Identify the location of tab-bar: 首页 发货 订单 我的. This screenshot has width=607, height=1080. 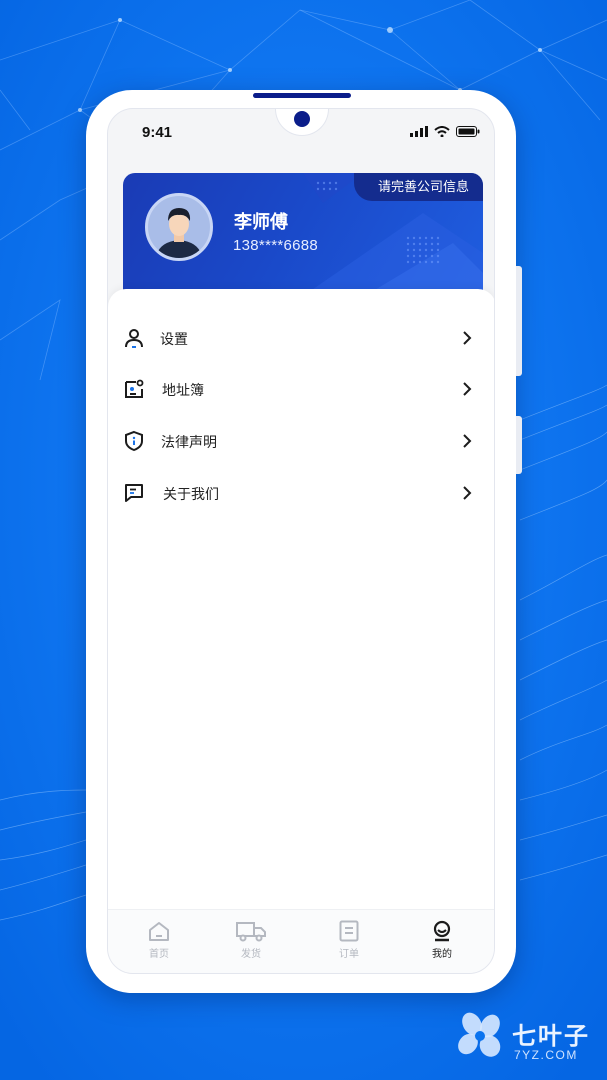
(301, 941).